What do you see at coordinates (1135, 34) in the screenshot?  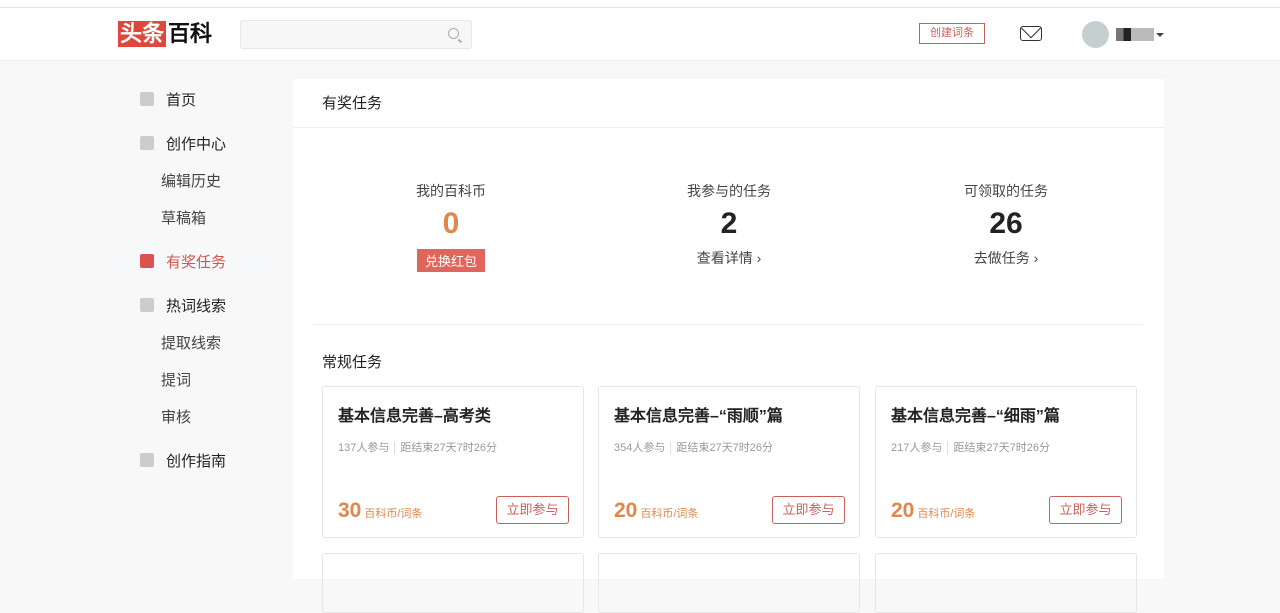 I see `username-blurred` at bounding box center [1135, 34].